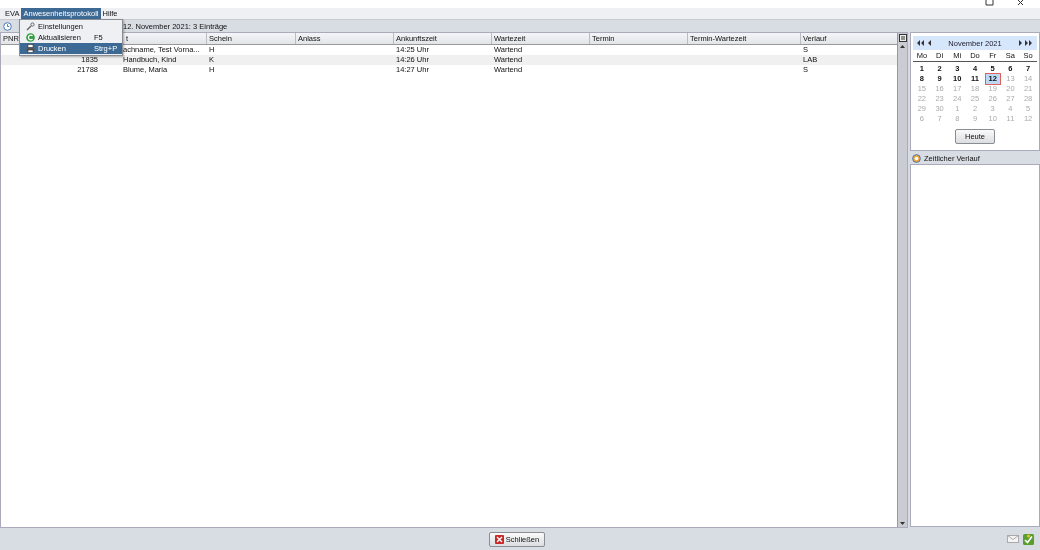  What do you see at coordinates (930, 43) in the screenshot?
I see `left-arrow-icon` at bounding box center [930, 43].